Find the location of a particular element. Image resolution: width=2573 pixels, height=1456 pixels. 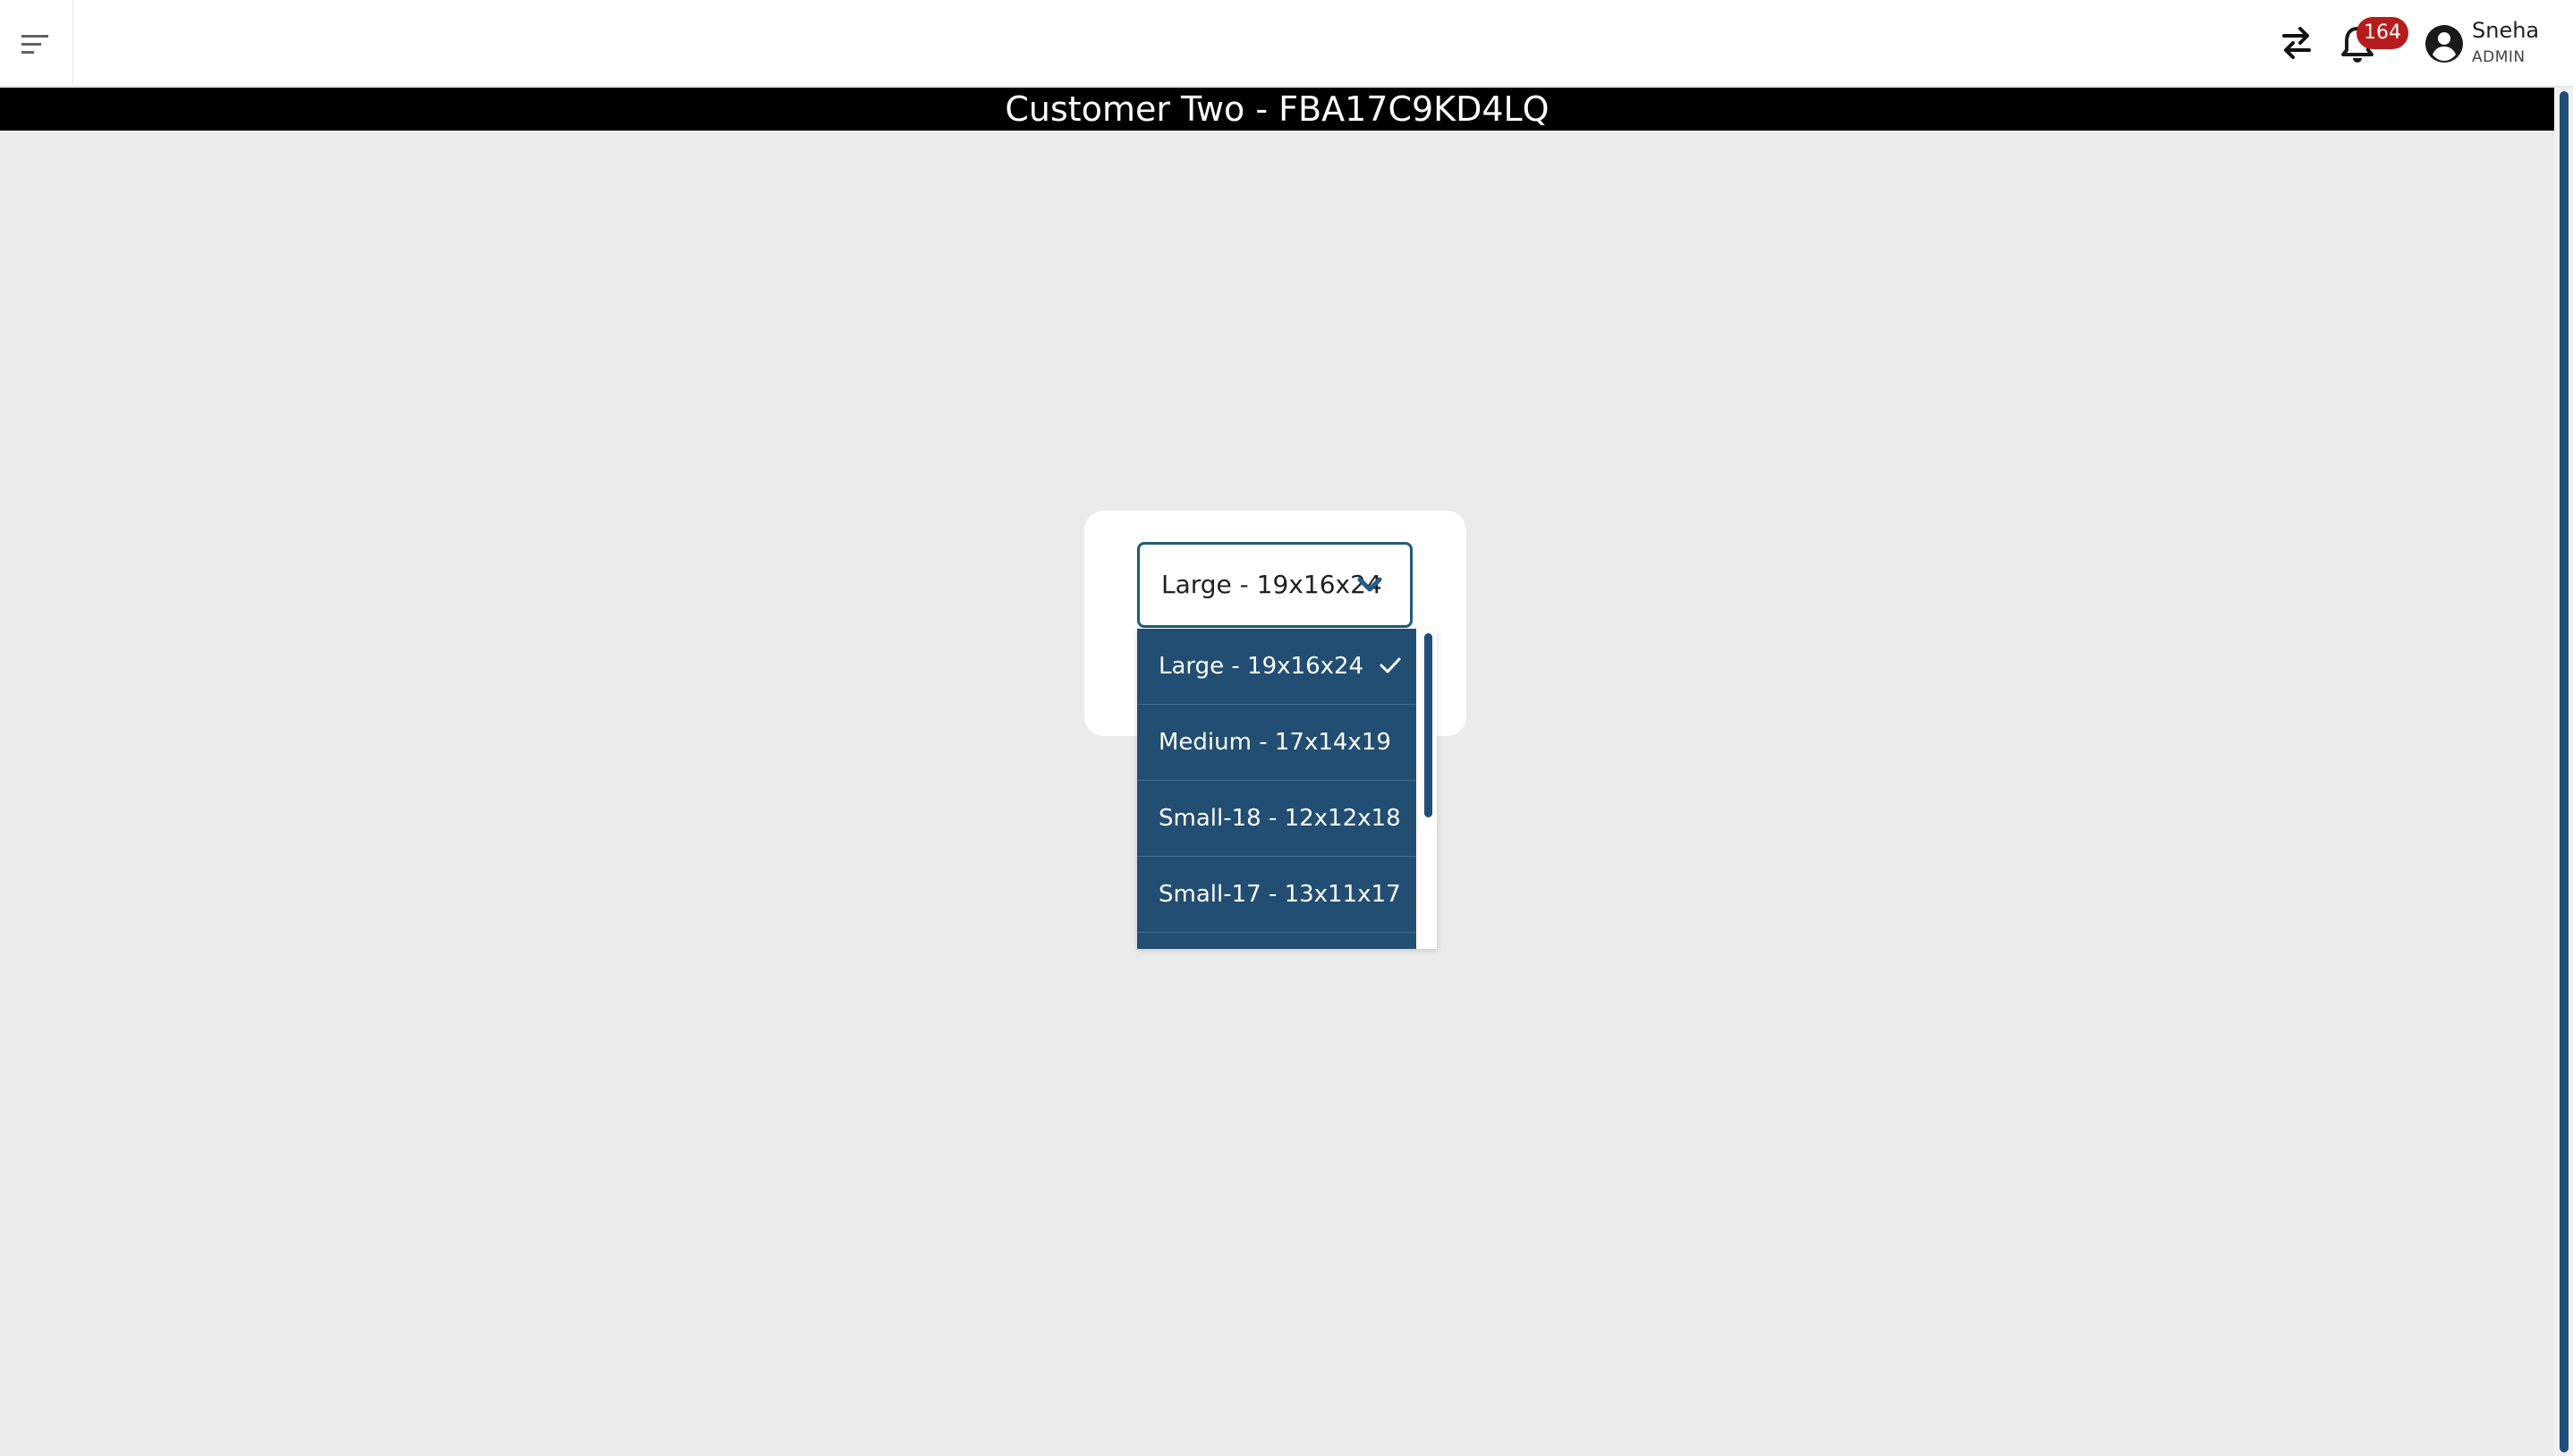

dropdown-option-small-17: Small-17 - 13x11x17 is located at coordinates (1276, 895).